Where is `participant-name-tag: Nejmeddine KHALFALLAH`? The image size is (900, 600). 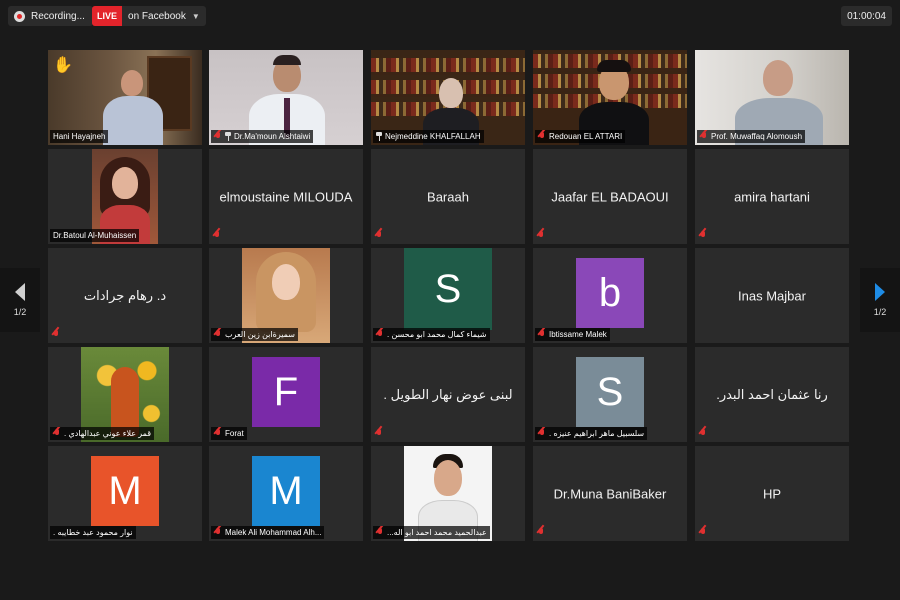 participant-name-tag: Nejmeddine KHALFALLAH is located at coordinates (428, 136).